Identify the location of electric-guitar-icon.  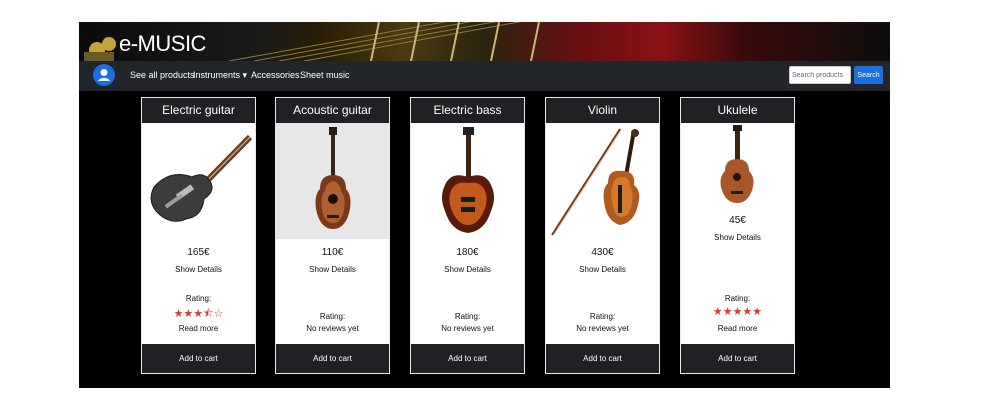
(198, 179).